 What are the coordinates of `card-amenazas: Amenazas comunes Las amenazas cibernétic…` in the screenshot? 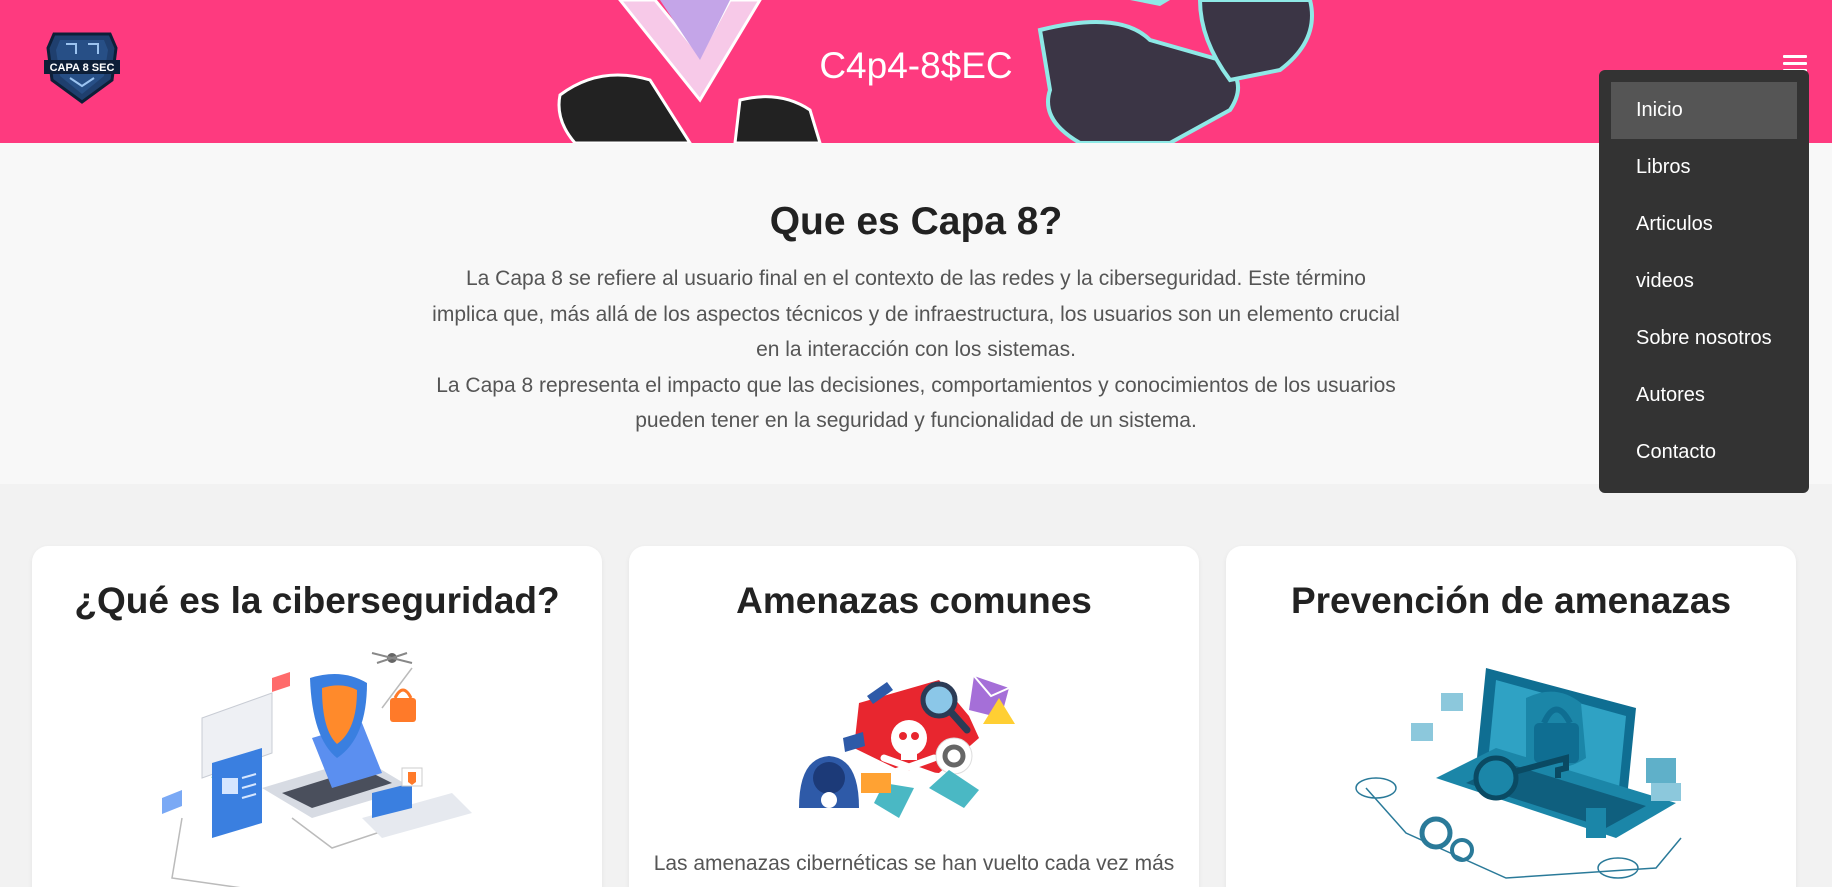 It's located at (914, 716).